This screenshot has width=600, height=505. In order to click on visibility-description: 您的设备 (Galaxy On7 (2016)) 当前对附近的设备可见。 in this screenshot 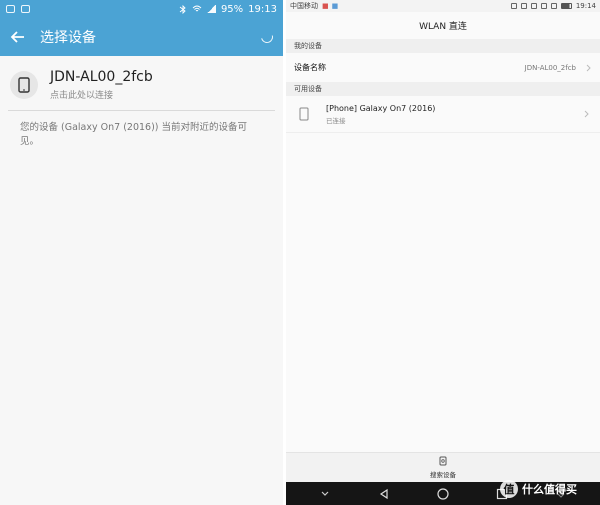, I will do `click(134, 134)`.